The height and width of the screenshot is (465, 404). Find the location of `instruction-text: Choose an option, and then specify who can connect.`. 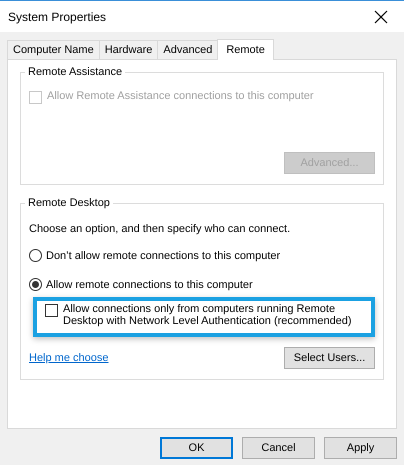

instruction-text: Choose an option, and then specify who can connect. is located at coordinates (160, 229).